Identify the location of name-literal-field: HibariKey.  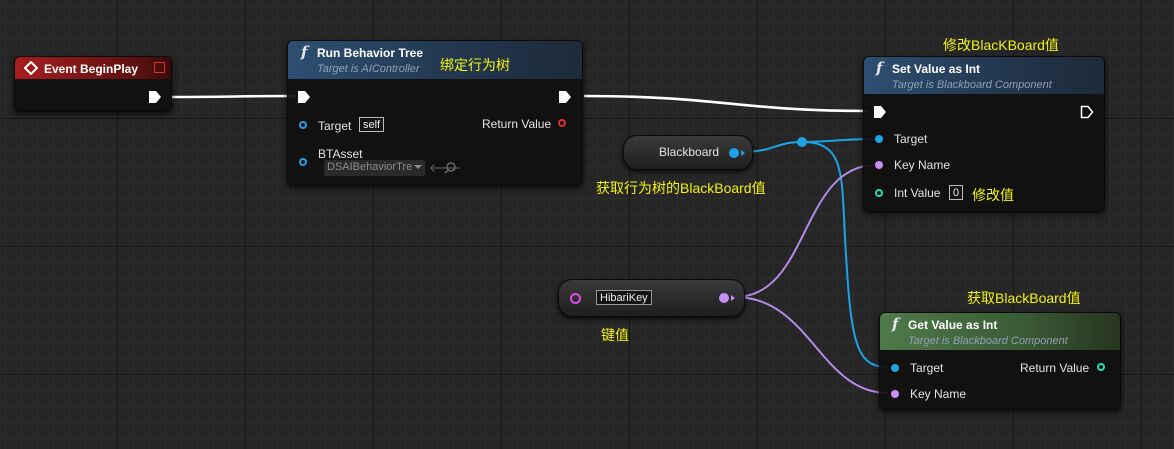
(624, 297).